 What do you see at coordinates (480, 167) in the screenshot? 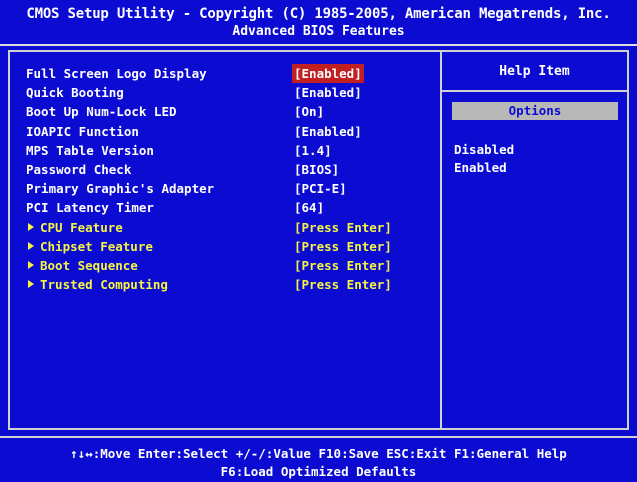
I see `option-enabled: Enabled` at bounding box center [480, 167].